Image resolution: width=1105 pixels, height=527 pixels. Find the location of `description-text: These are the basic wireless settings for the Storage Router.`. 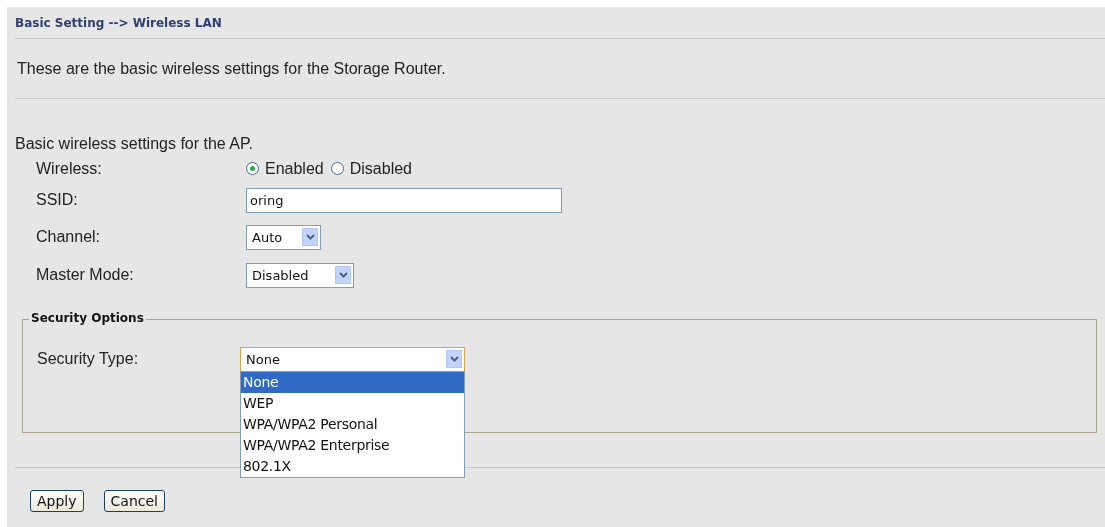

description-text: These are the basic wireless settings for the Storage Router. is located at coordinates (231, 69).